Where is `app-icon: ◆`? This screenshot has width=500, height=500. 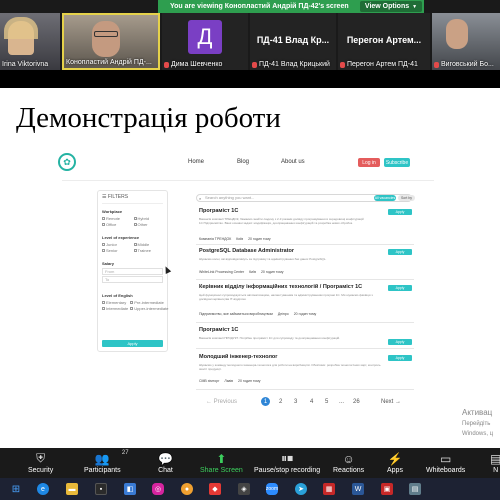 app-icon: ◆ is located at coordinates (215, 489).